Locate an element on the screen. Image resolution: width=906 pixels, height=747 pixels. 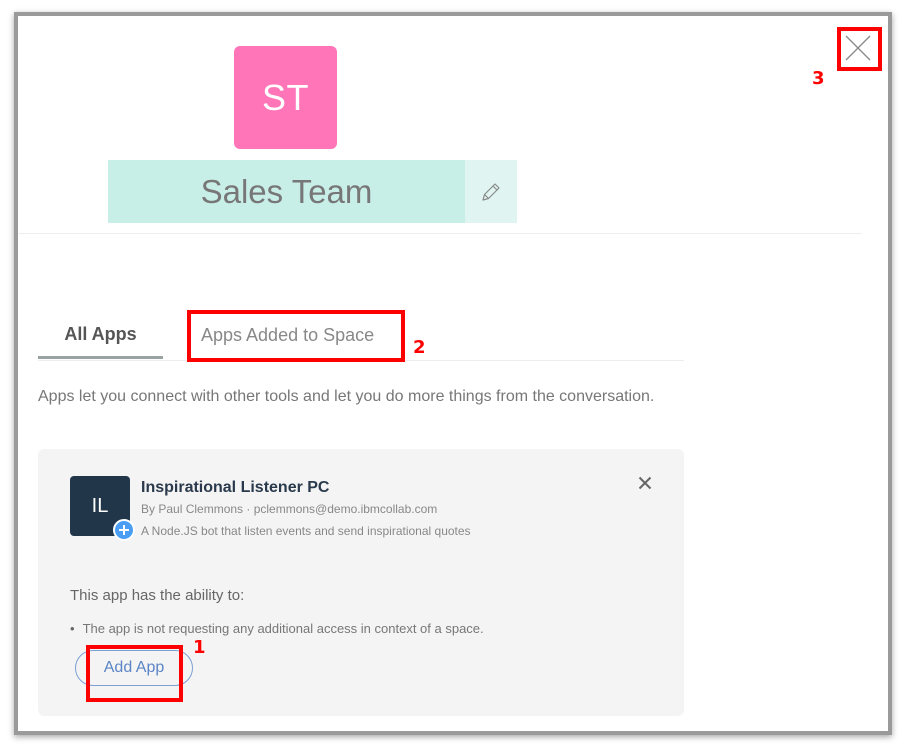
space-avatar-initials: ST is located at coordinates (285, 97).